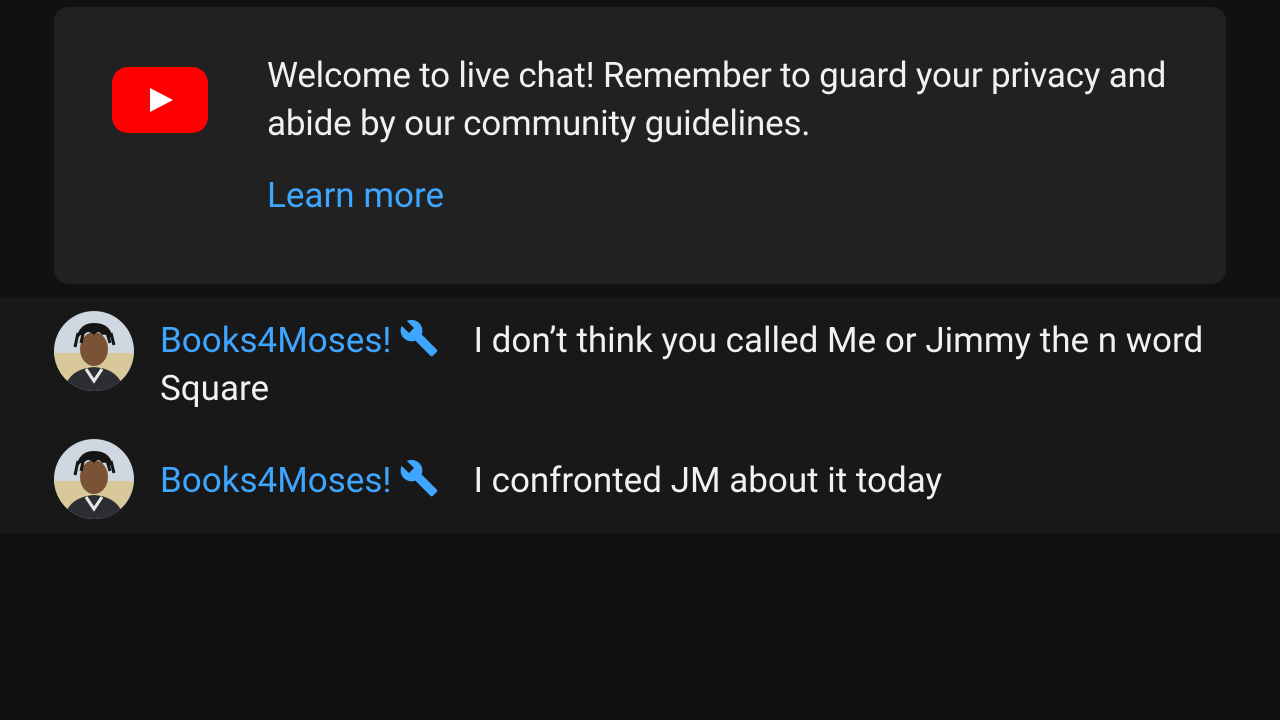 Image resolution: width=1280 pixels, height=720 pixels. Describe the element at coordinates (355, 196) in the screenshot. I see `learn-more-link: Learn more` at that location.